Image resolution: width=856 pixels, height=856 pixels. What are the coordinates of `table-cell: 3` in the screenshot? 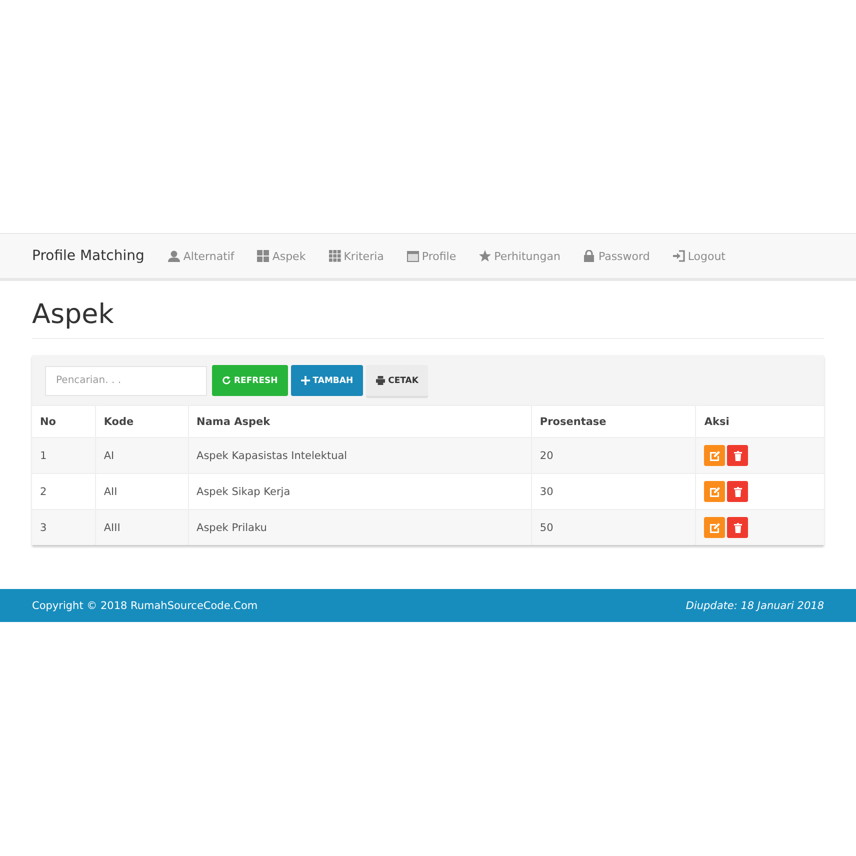 It's located at (64, 527).